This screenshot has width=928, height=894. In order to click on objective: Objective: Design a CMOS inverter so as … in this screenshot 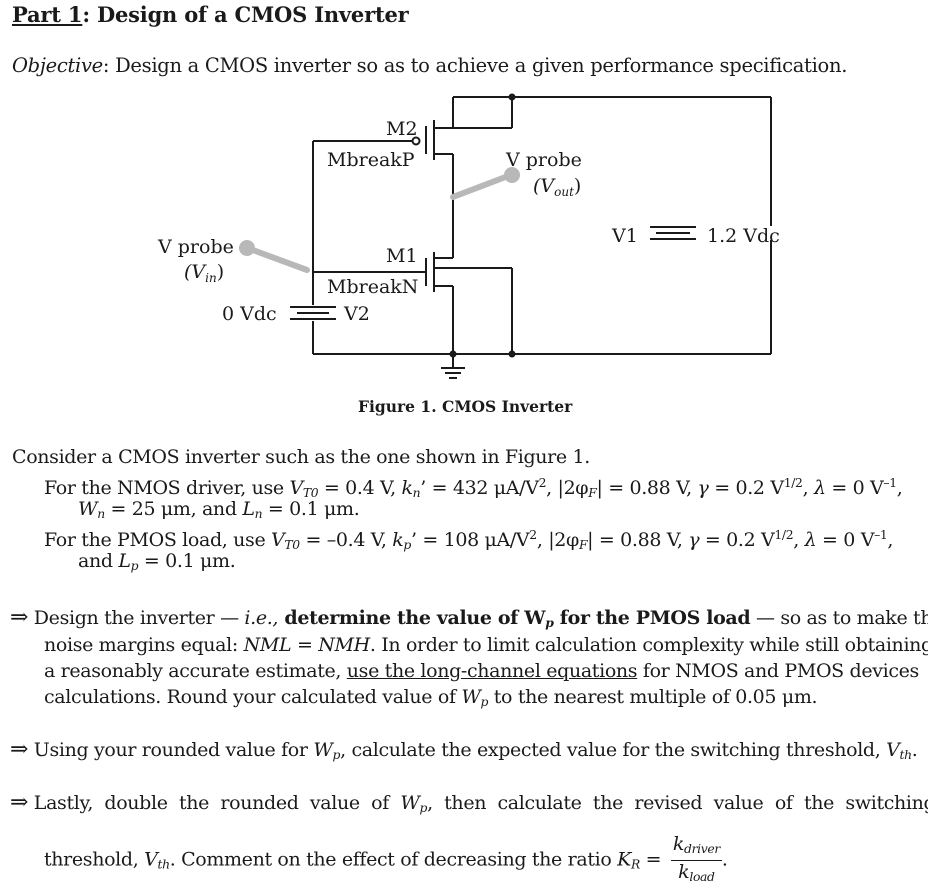, I will do `click(429, 65)`.